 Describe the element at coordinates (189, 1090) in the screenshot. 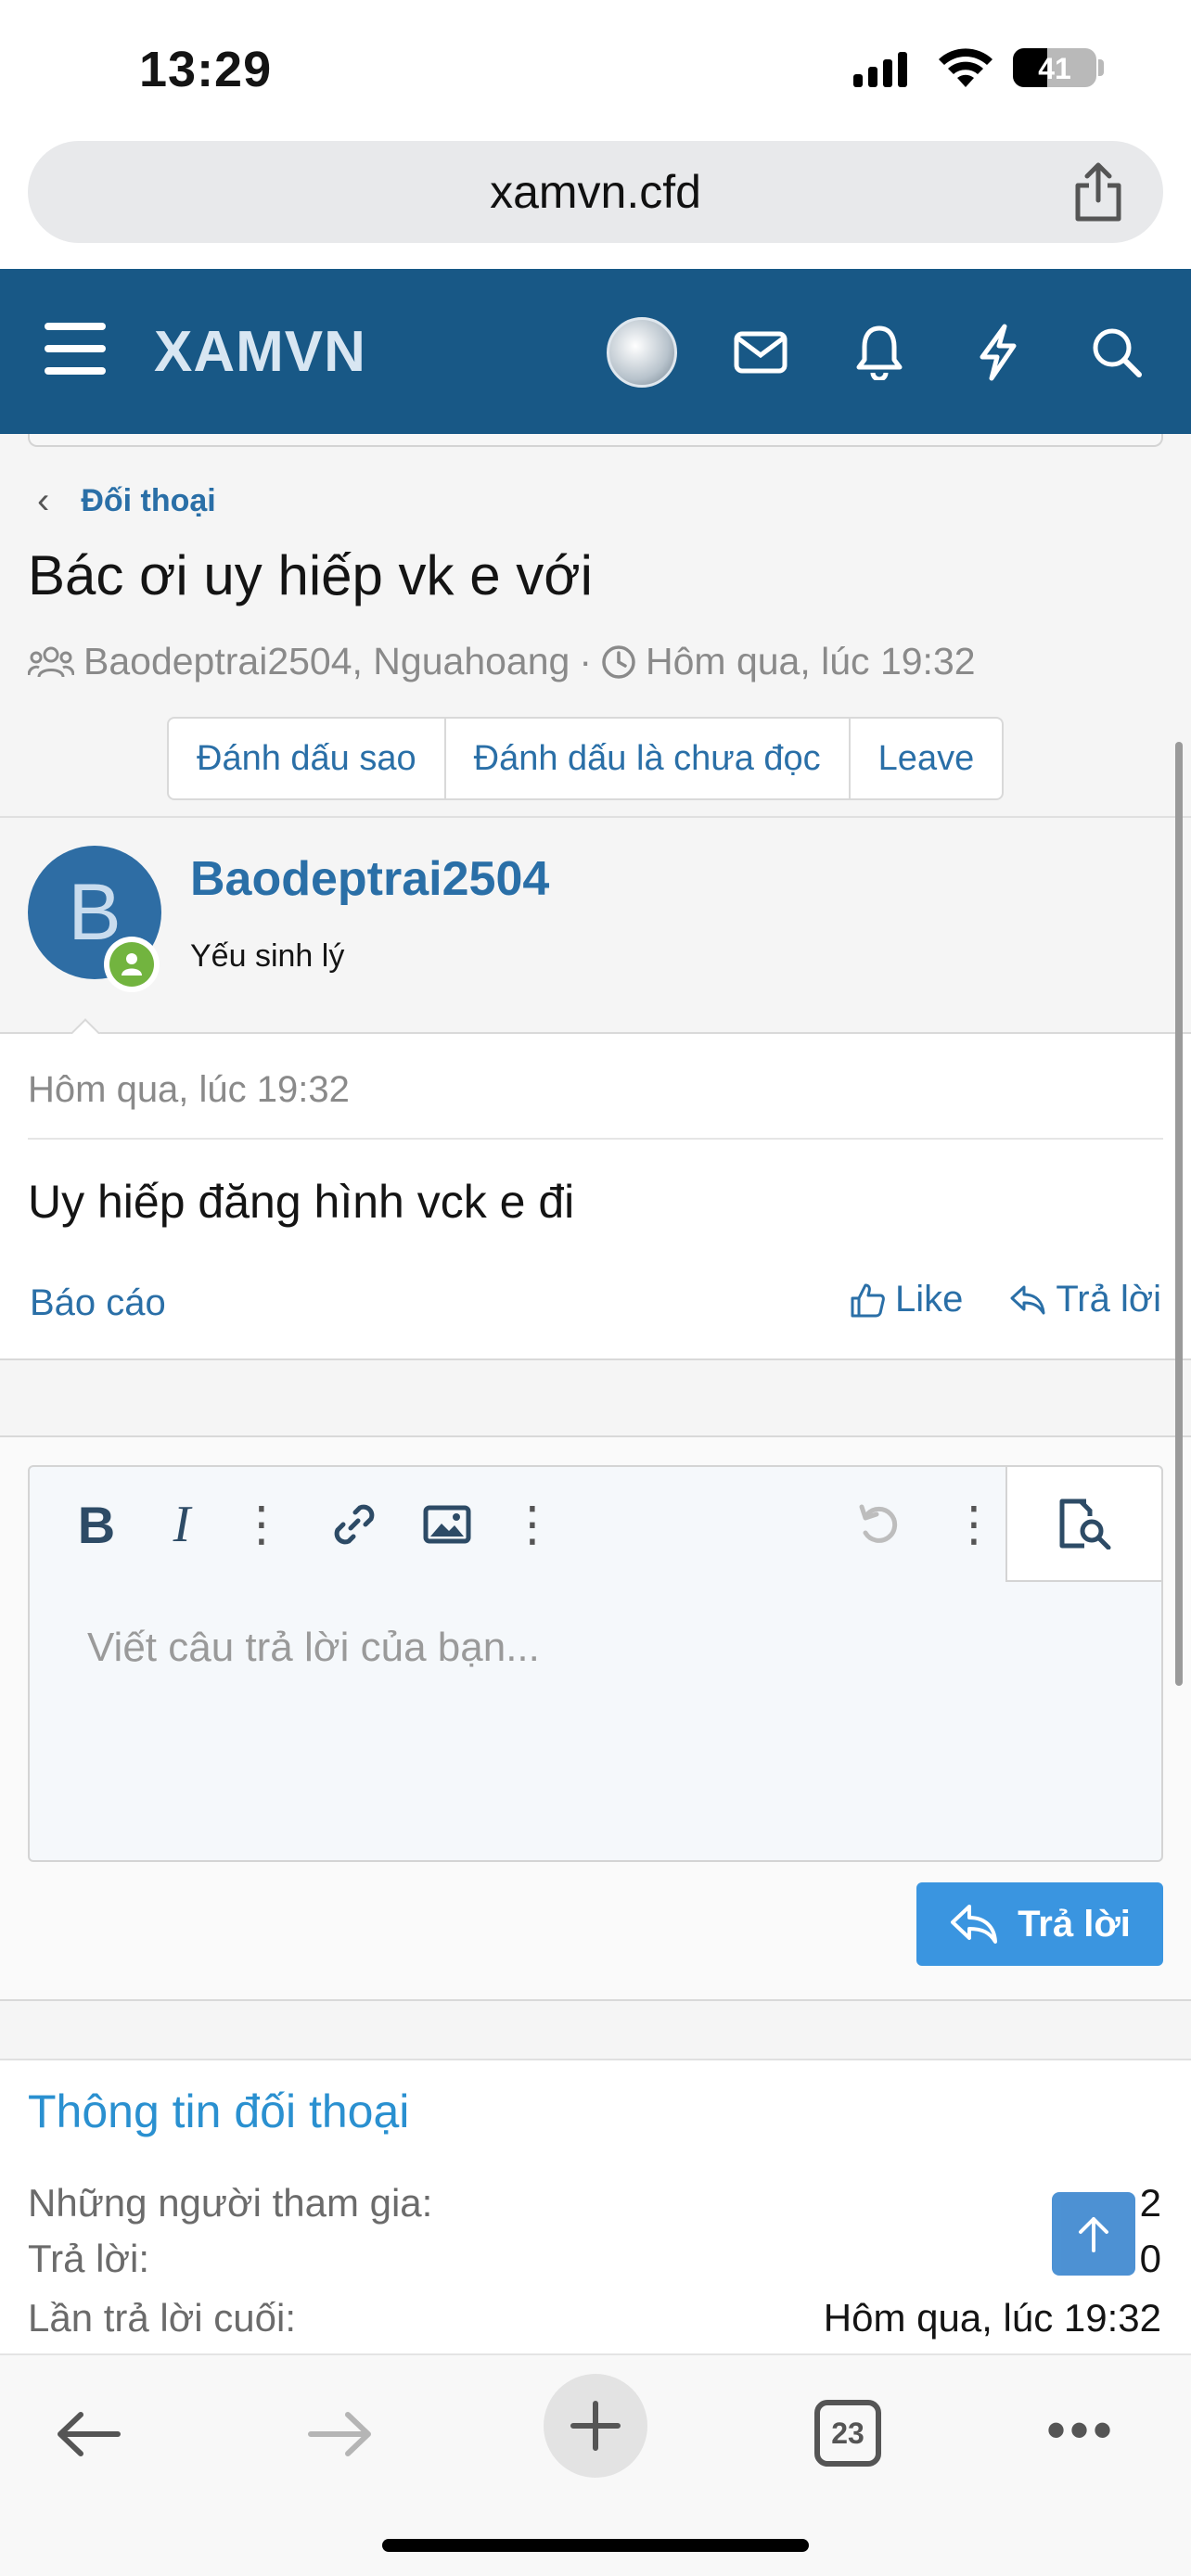

I see `message-date: Hôm qua, lúc 19:32` at that location.